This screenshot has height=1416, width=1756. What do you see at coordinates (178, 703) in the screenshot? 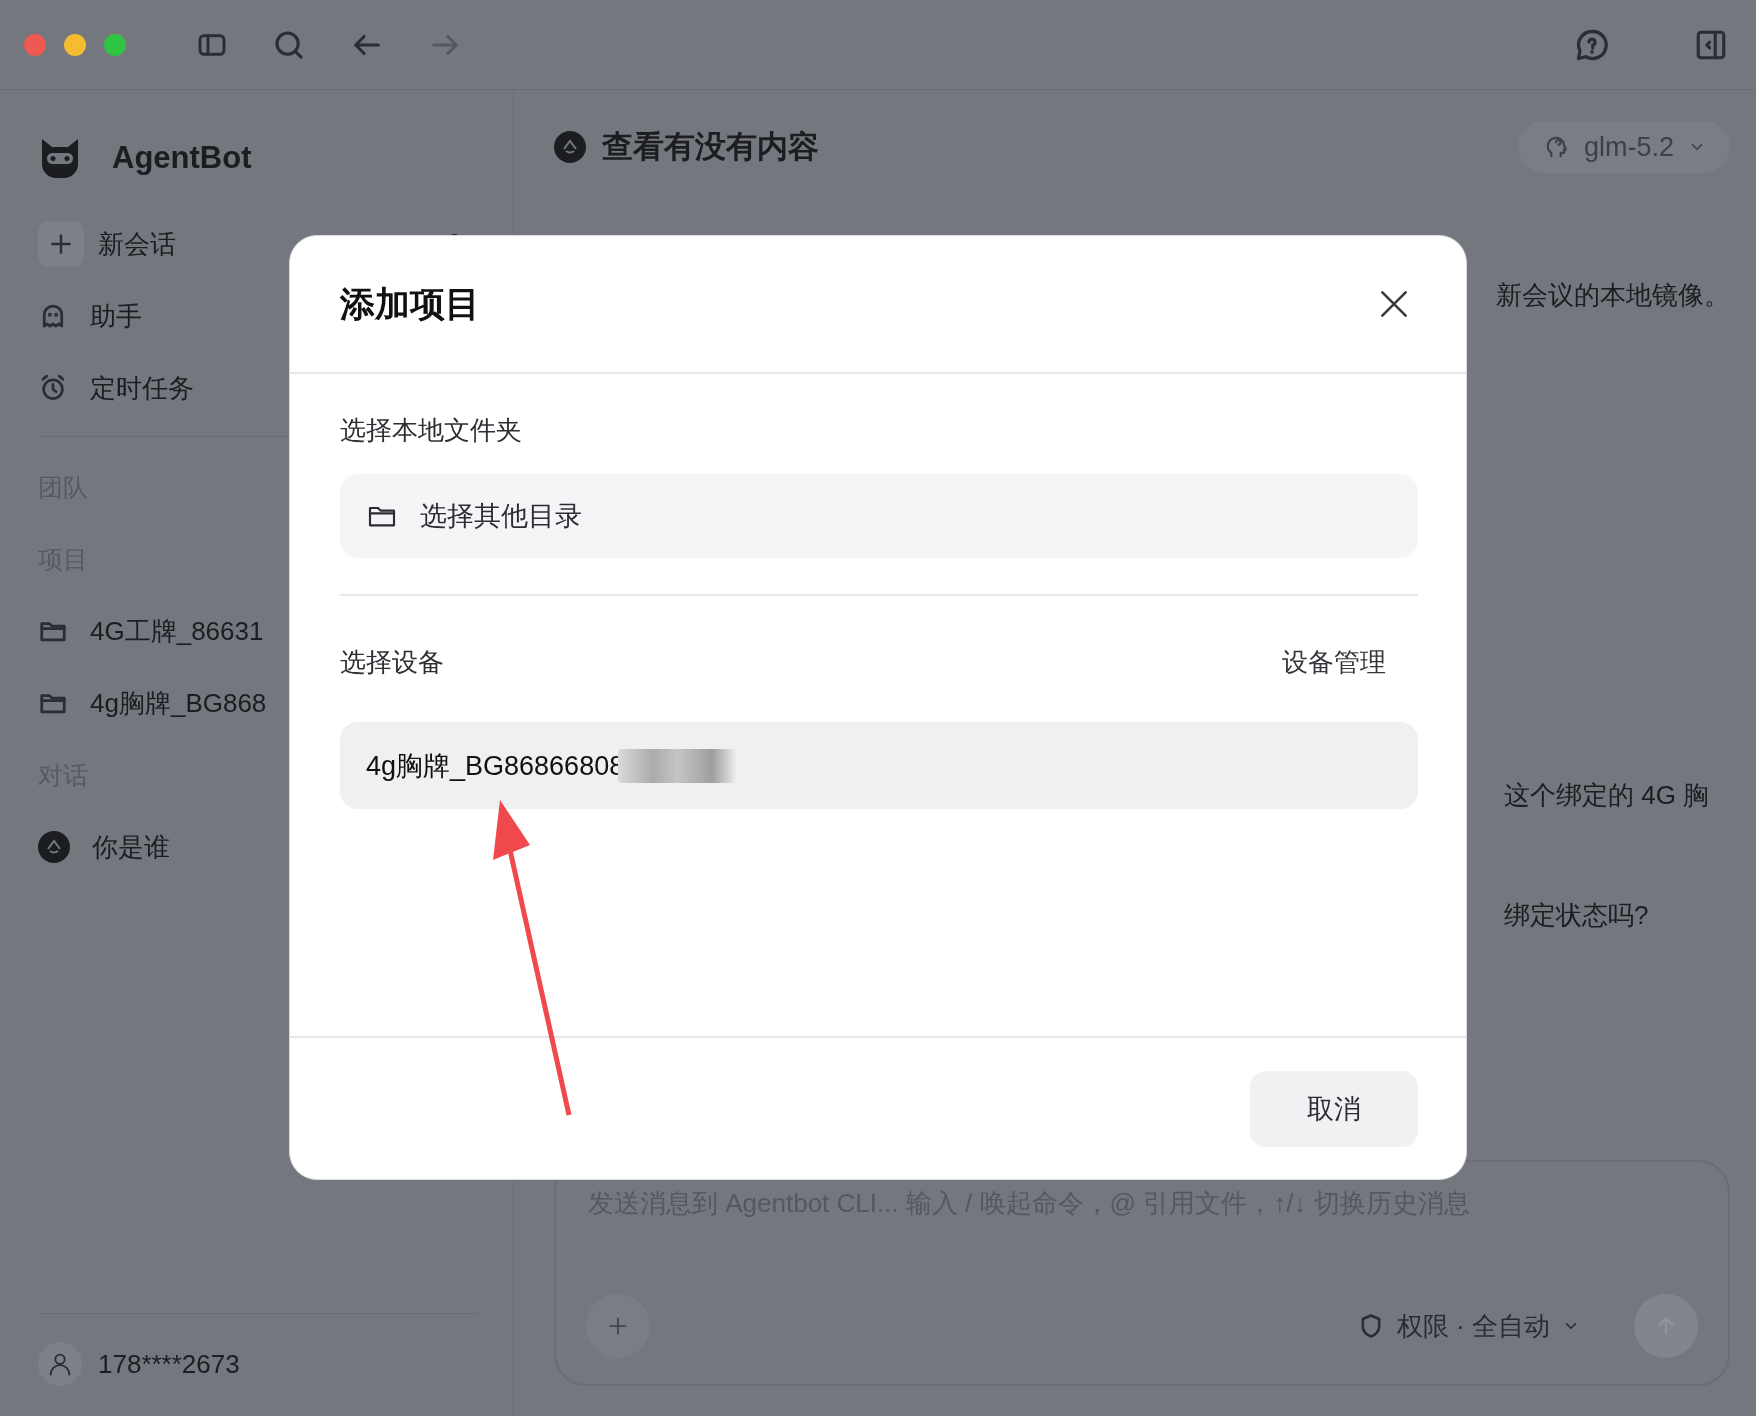
I see `sidebar-item: 4g胸牌_BG868` at bounding box center [178, 703].